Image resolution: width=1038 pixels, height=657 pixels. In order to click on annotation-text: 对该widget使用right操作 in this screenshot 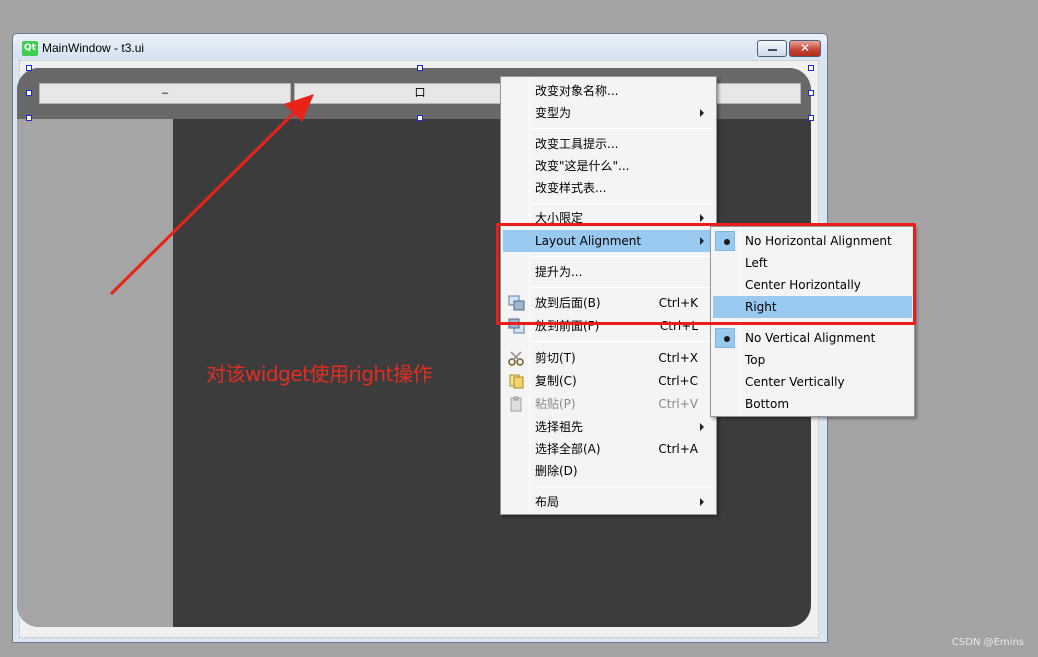, I will do `click(319, 374)`.